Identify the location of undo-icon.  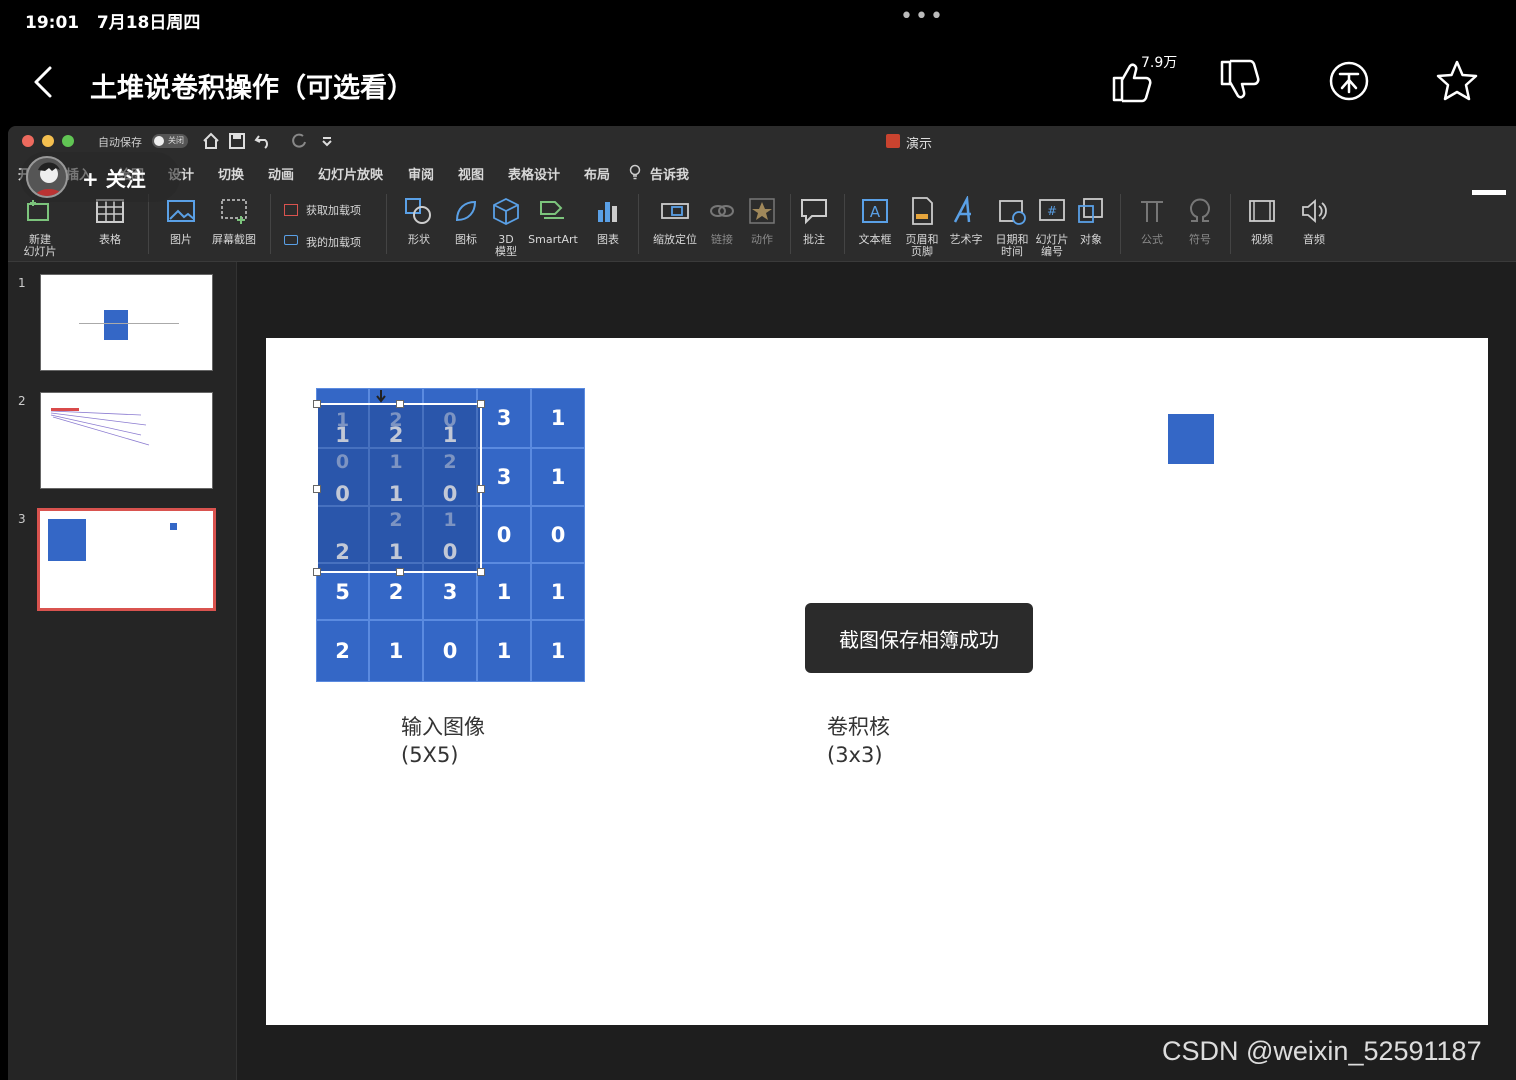
(263, 141).